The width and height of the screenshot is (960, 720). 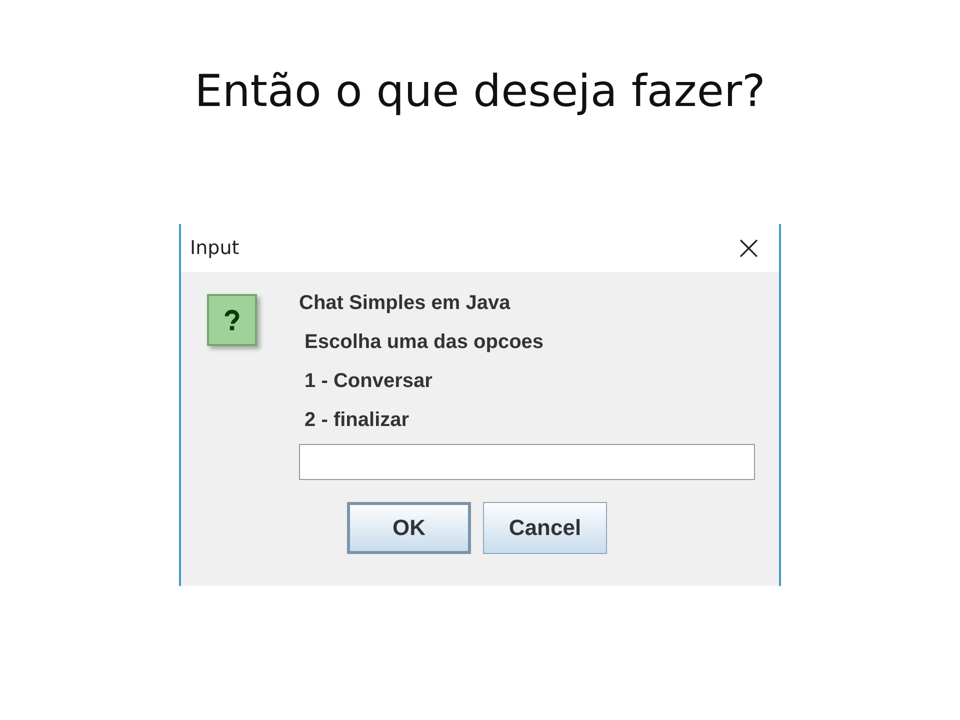 What do you see at coordinates (232, 320) in the screenshot?
I see `question-icon` at bounding box center [232, 320].